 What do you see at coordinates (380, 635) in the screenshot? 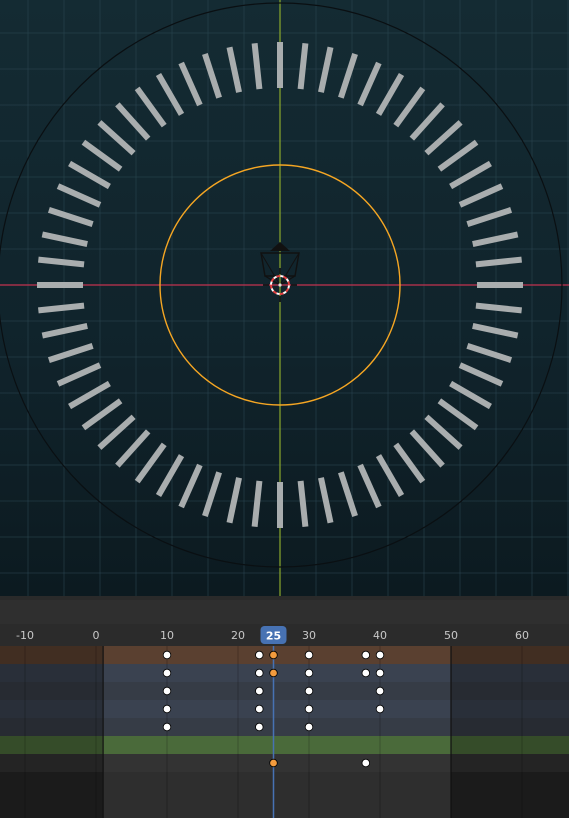
I see `ruler-label: 40` at bounding box center [380, 635].